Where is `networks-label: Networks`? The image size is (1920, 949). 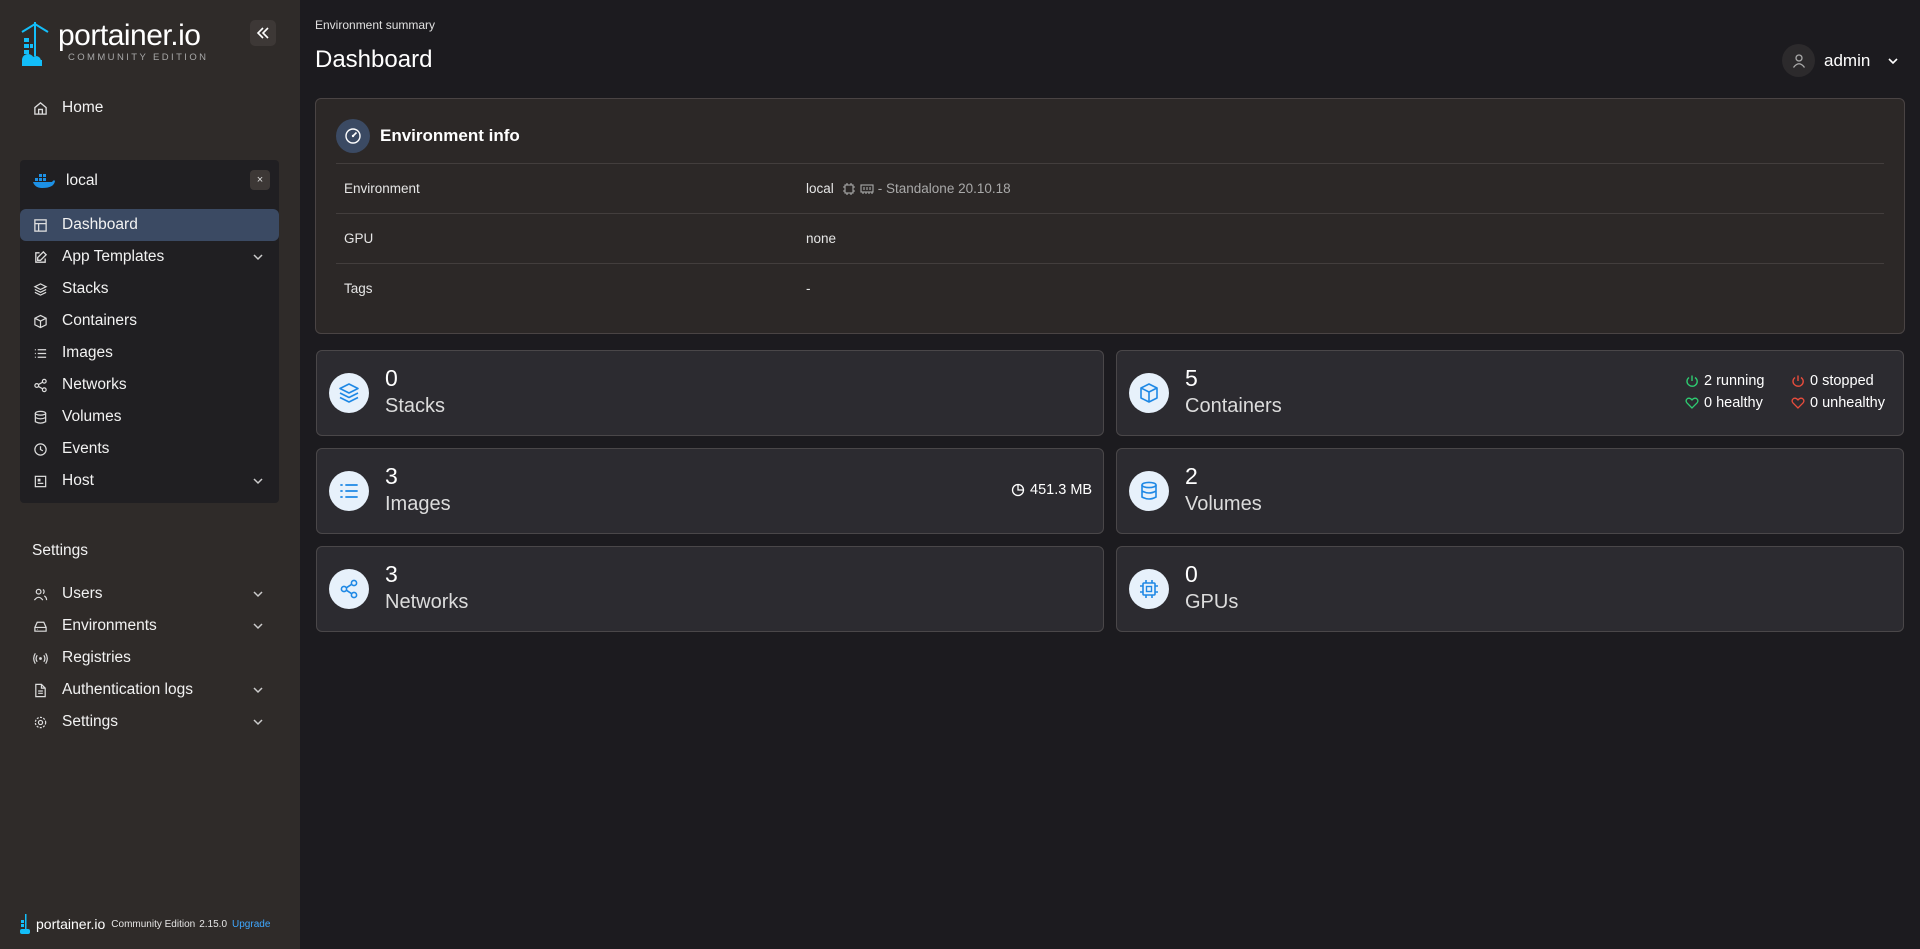 networks-label: Networks is located at coordinates (427, 602).